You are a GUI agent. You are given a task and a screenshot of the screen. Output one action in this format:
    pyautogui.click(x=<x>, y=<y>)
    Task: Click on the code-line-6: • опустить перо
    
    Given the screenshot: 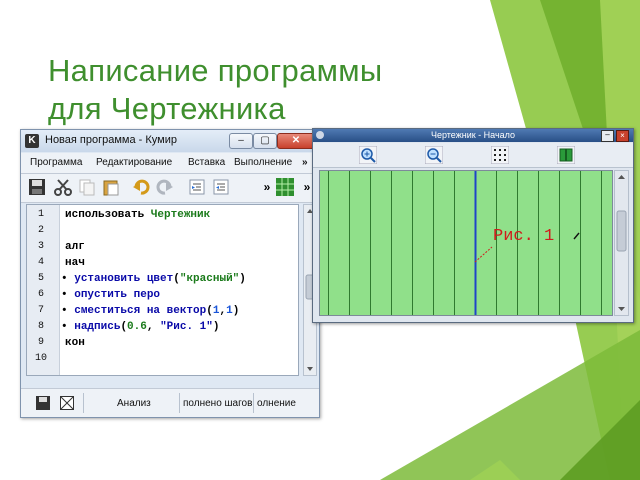 What is the action you would take?
    pyautogui.click(x=110, y=295)
    